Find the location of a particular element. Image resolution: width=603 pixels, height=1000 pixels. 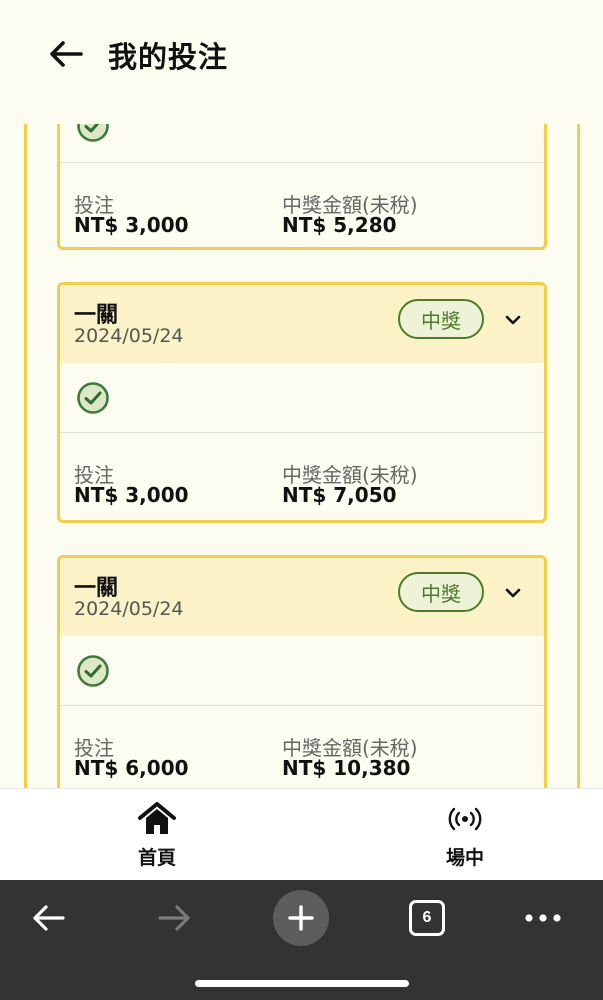

payout-value: NT$ 5,280 is located at coordinates (339, 225).